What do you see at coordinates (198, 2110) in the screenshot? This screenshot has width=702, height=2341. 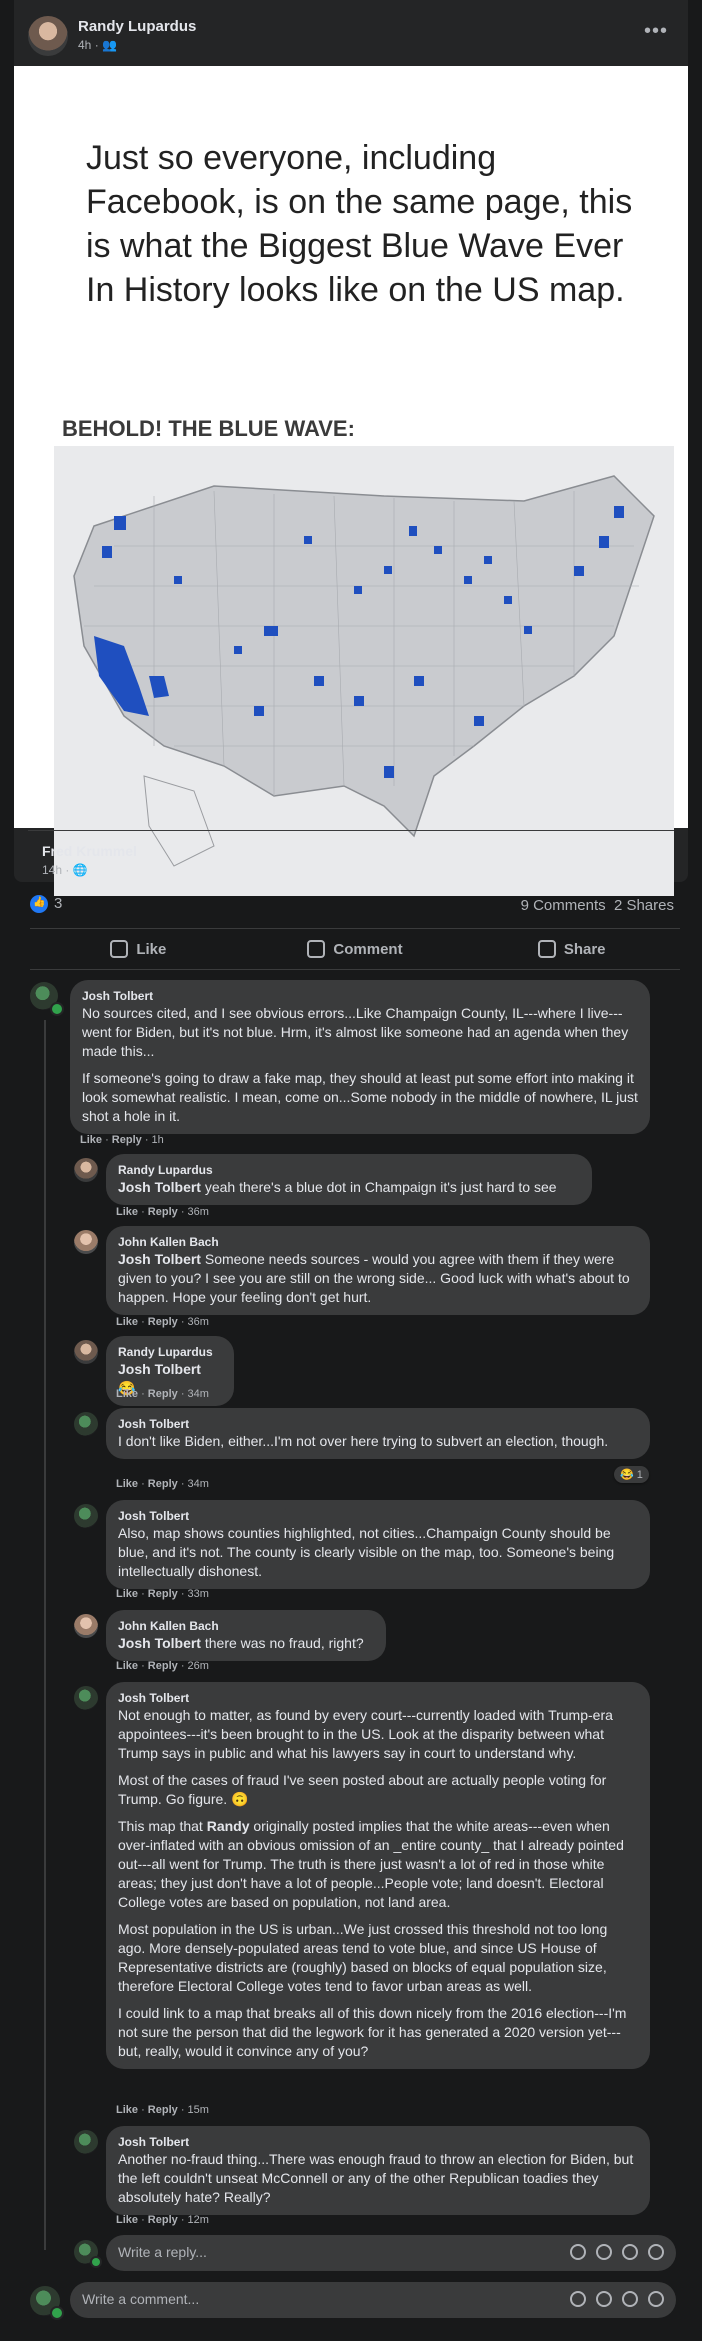 I see `reply-time: 15m` at bounding box center [198, 2110].